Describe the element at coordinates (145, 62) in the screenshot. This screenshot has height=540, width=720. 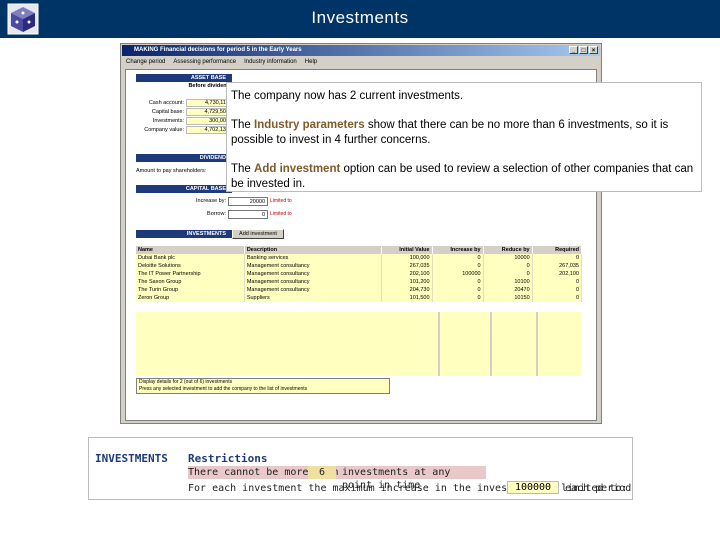
I see `menu-change-period: Change period` at that location.